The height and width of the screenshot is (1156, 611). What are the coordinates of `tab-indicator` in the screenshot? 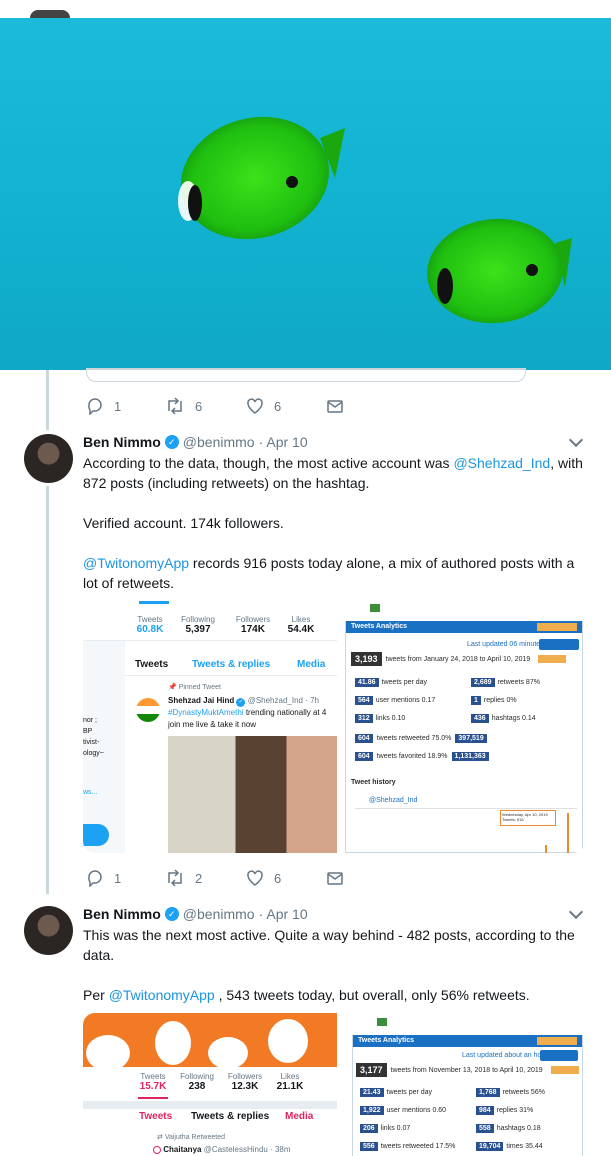 It's located at (153, 1098).